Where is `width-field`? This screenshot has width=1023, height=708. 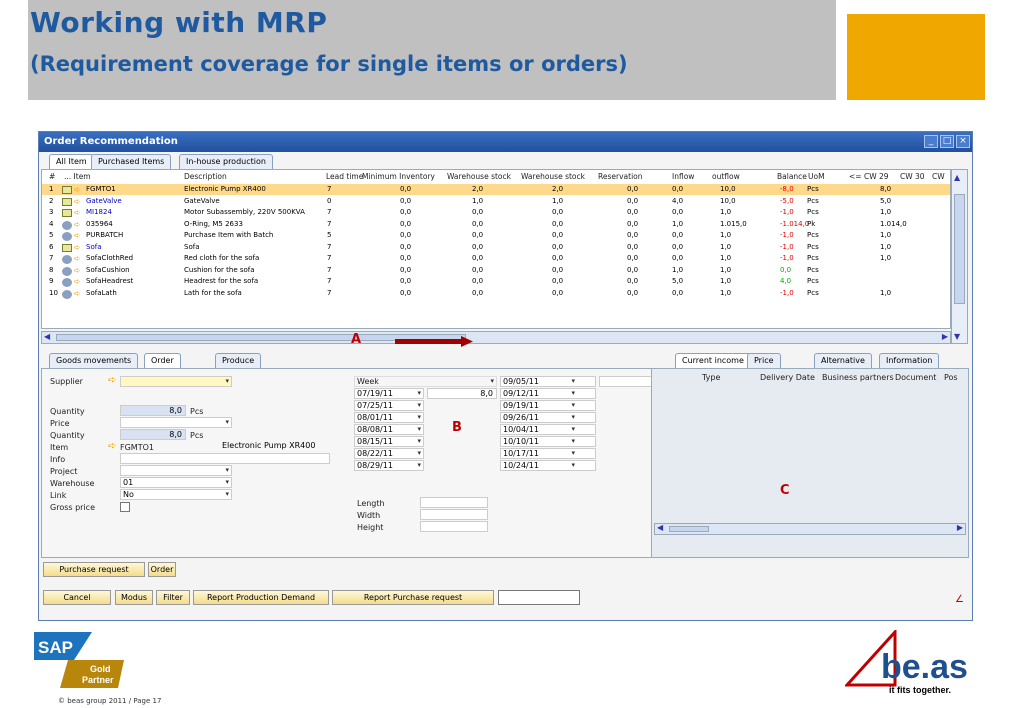
width-field is located at coordinates (454, 514).